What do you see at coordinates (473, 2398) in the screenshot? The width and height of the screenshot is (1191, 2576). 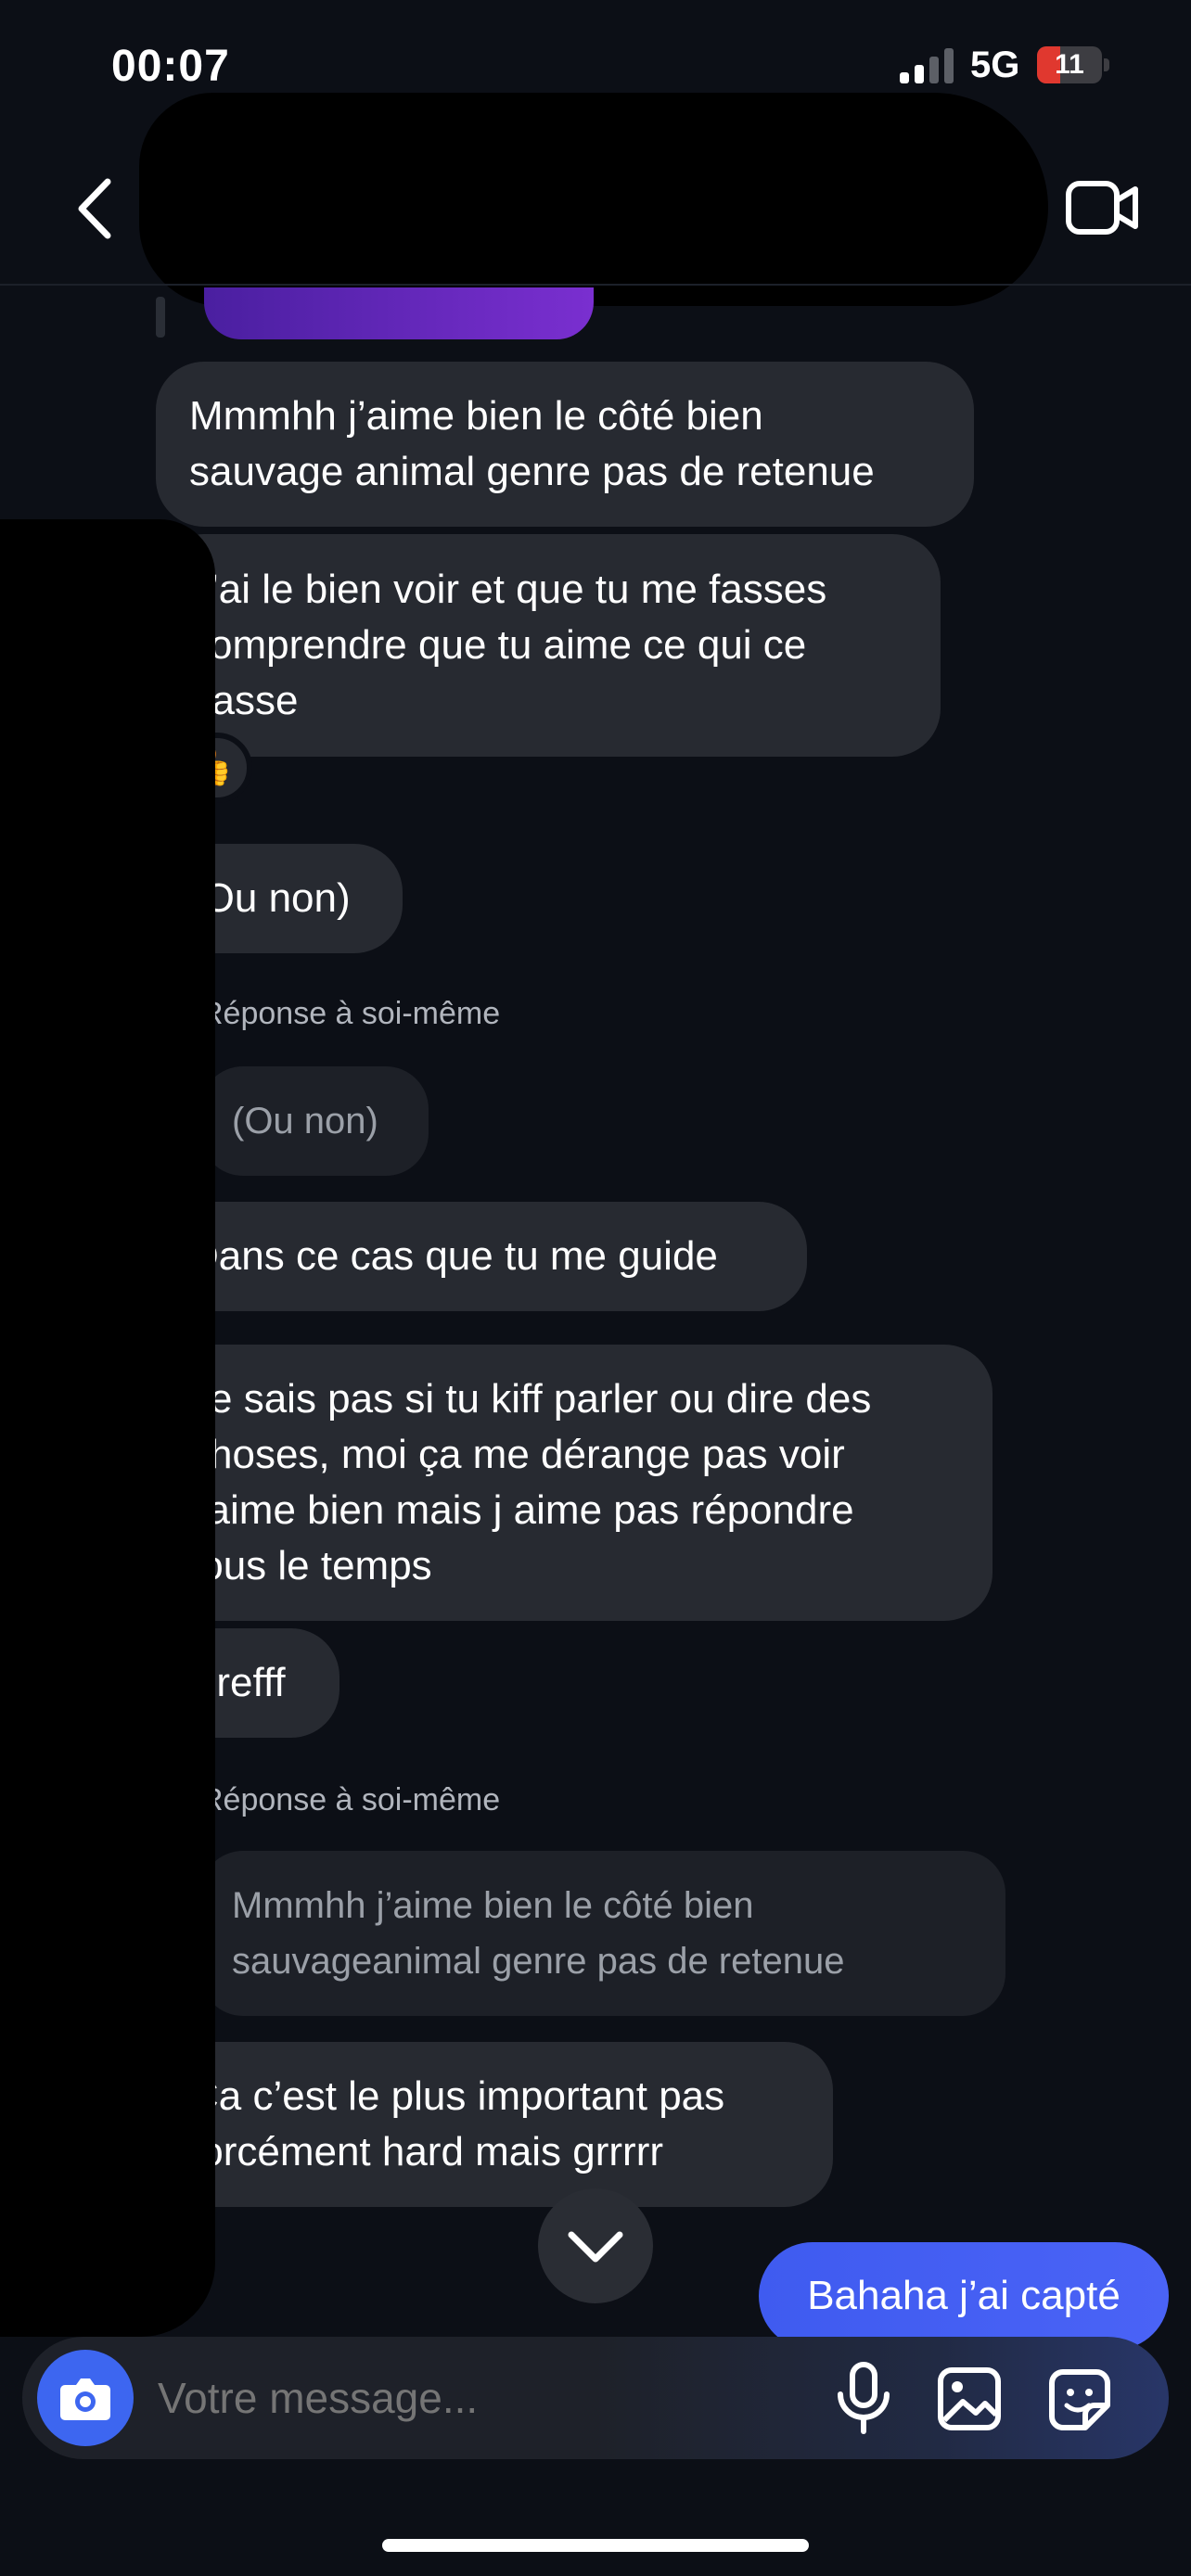 I see `message-input` at bounding box center [473, 2398].